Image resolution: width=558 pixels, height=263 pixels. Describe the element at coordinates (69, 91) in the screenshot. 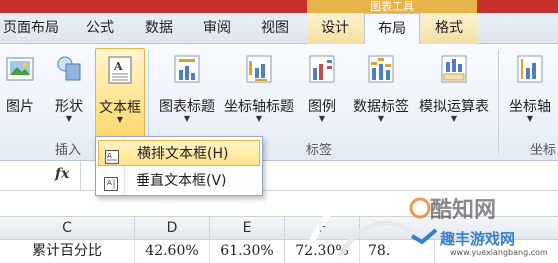

I see `shapes-button: 形状 ▼` at that location.